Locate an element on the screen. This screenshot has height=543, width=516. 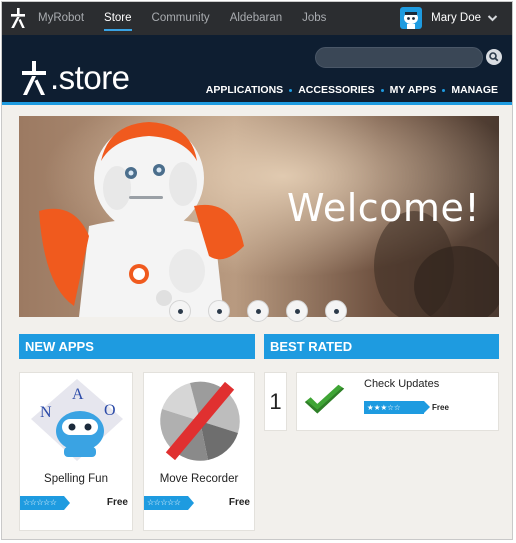
topnav-item-aldebaran: Aldebaran is located at coordinates (256, 18).